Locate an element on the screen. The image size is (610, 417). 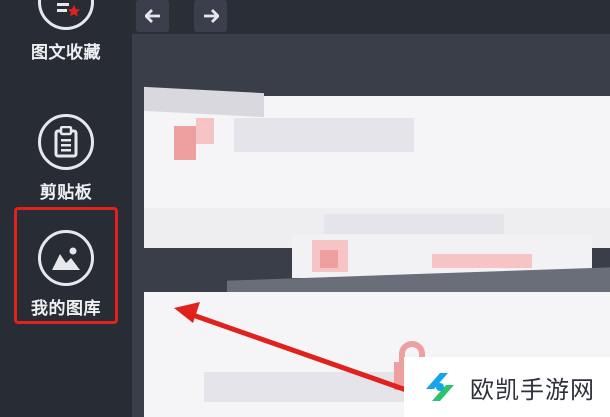
sidebar-item-label: 图文收藏 is located at coordinates (66, 53).